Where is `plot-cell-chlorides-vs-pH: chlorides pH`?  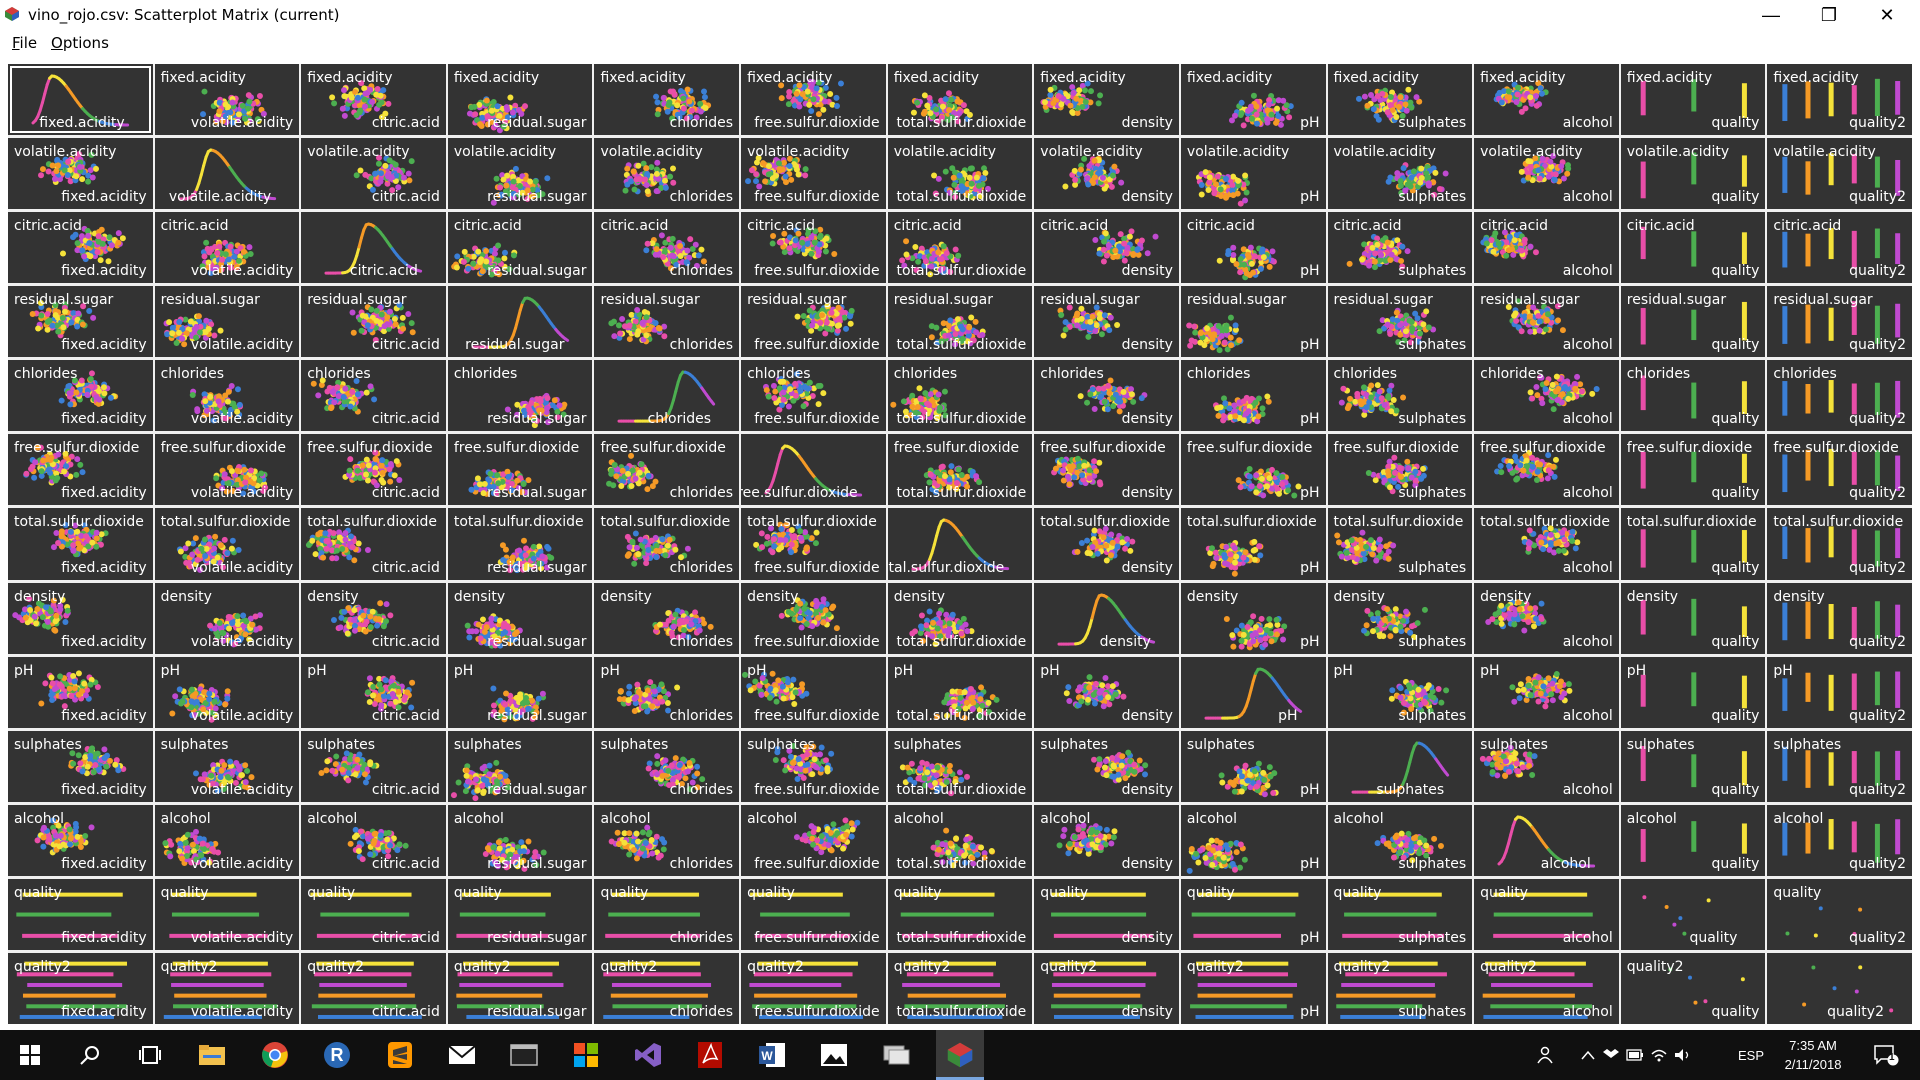
plot-cell-chlorides-vs-pH: chlorides pH is located at coordinates (1253, 396).